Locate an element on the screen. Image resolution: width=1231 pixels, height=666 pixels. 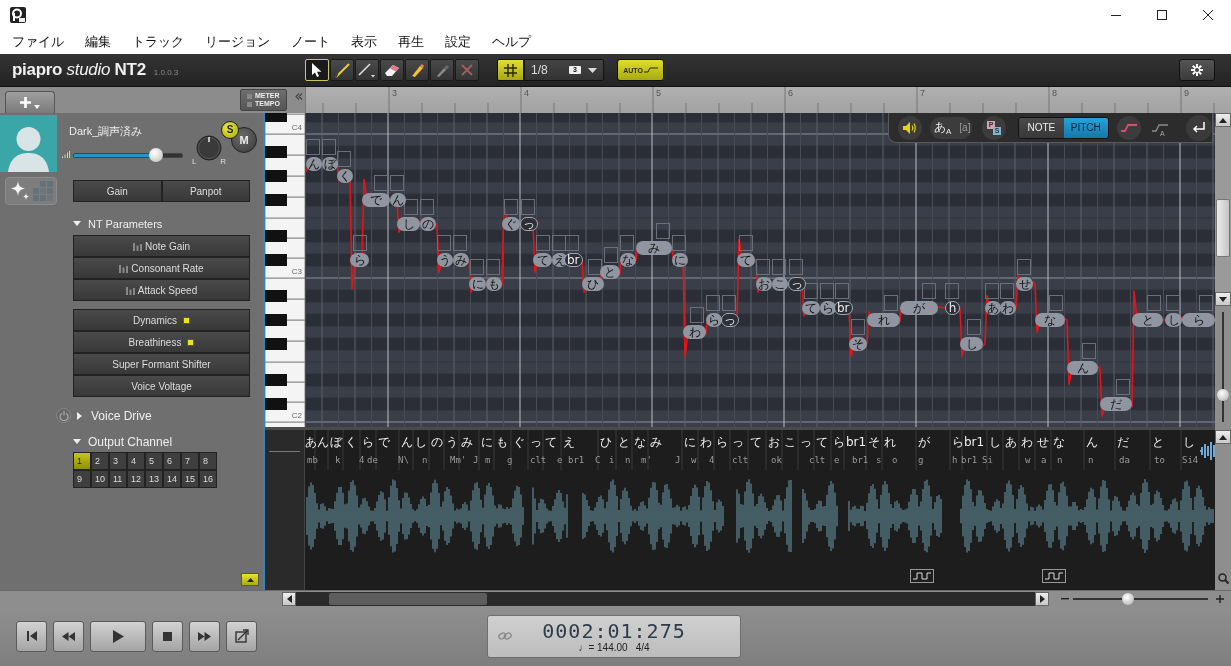
grid-snap-button is located at coordinates (510, 70).